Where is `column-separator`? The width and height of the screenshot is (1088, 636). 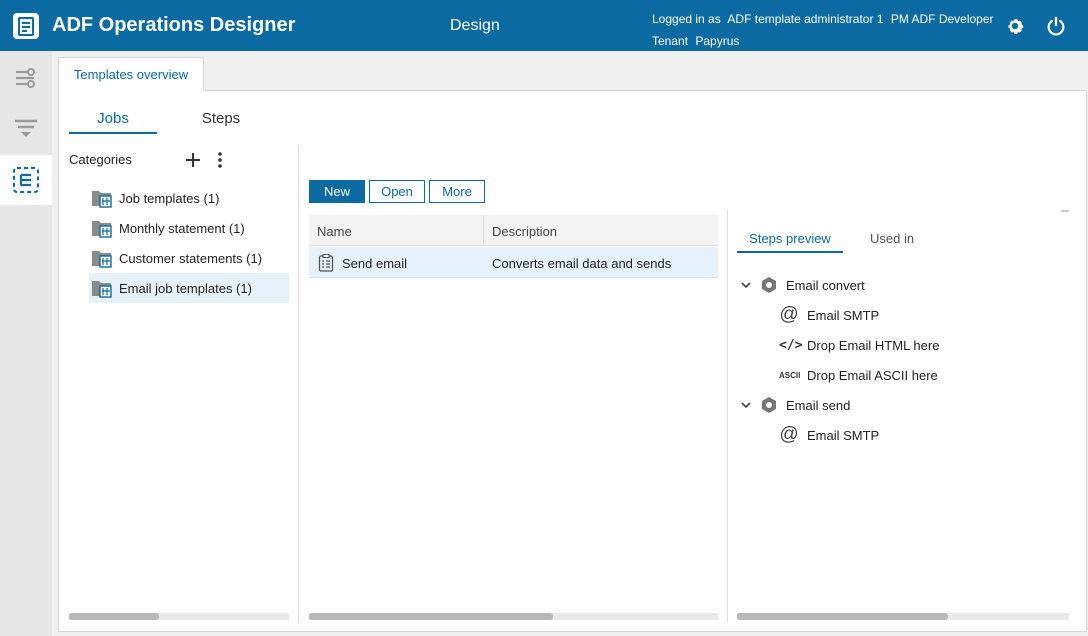 column-separator is located at coordinates (483, 230).